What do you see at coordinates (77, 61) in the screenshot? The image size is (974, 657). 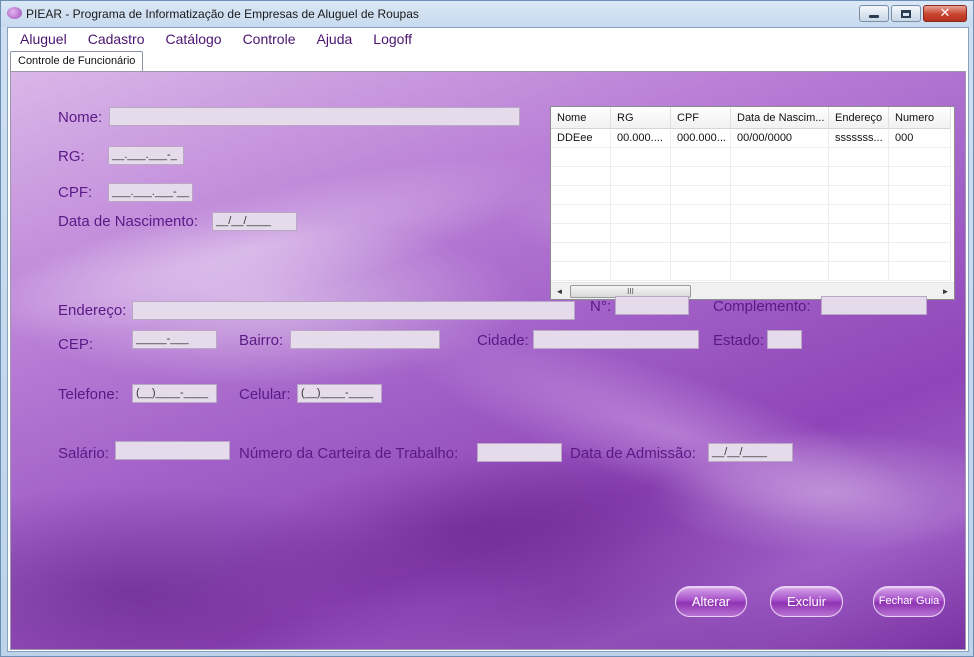 I see `tab-controle-funcionario: Controle de Funcionário` at bounding box center [77, 61].